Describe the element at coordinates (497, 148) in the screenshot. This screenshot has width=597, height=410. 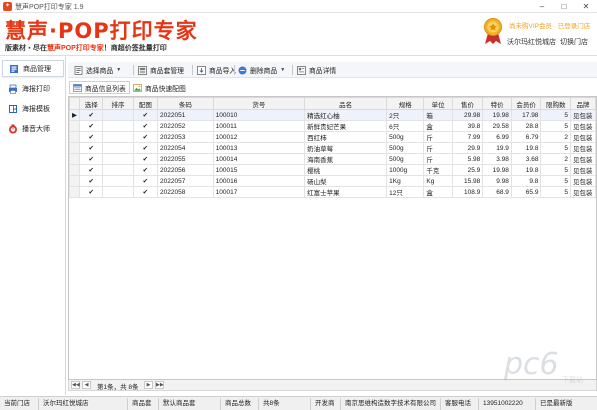
I see `special-price-cell: 19.9` at that location.